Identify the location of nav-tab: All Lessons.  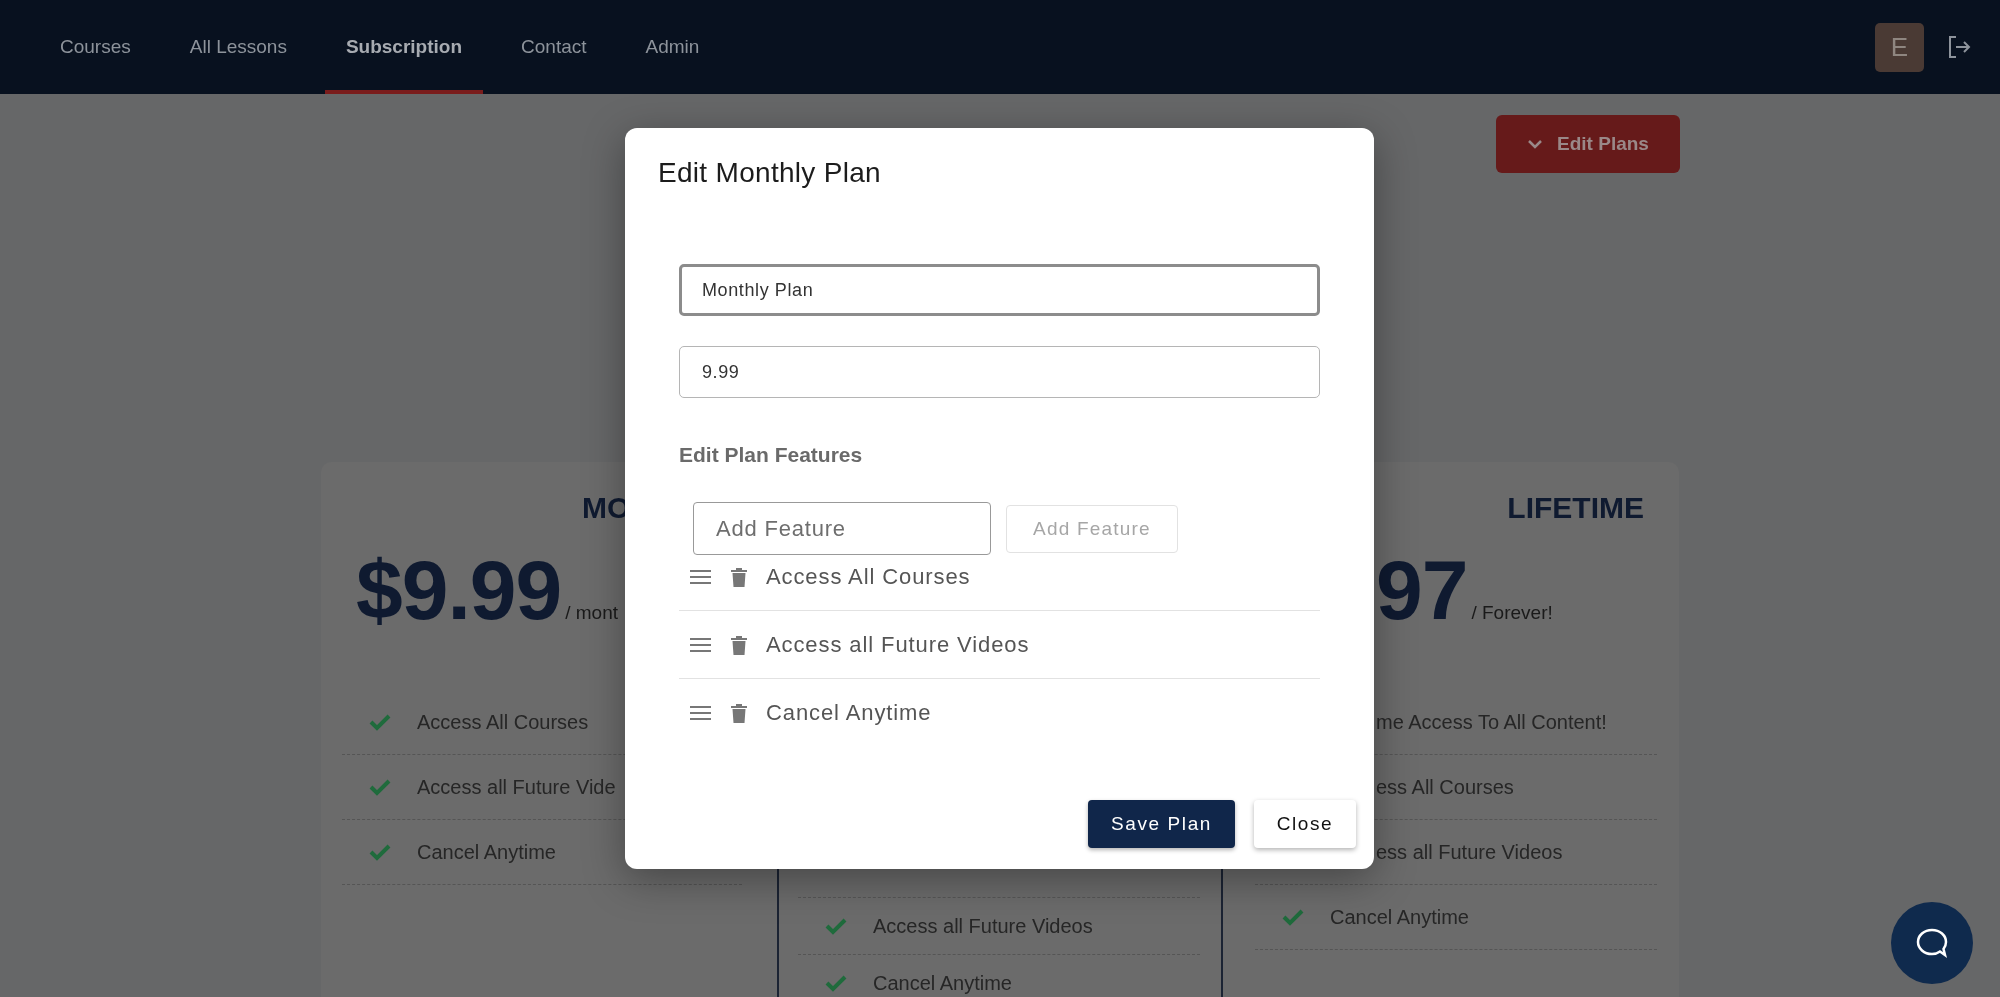
(238, 47).